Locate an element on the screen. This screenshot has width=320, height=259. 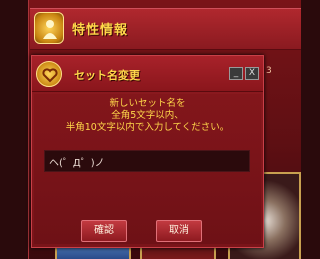
instruction-text: 新しいセット名を 全角5文字以内、 半角10文字以内で入力してください。 is located at coordinates (147, 116).